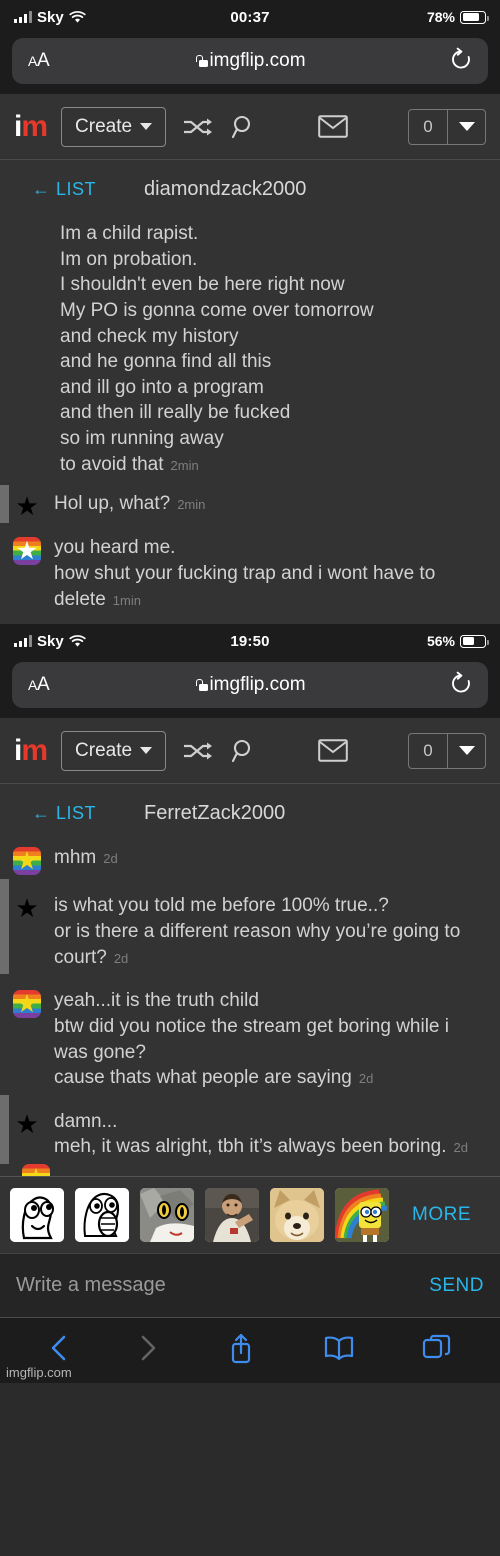 Image resolution: width=500 pixels, height=1556 pixels. What do you see at coordinates (104, 126) in the screenshot?
I see `create-label-1: Create` at bounding box center [104, 126].